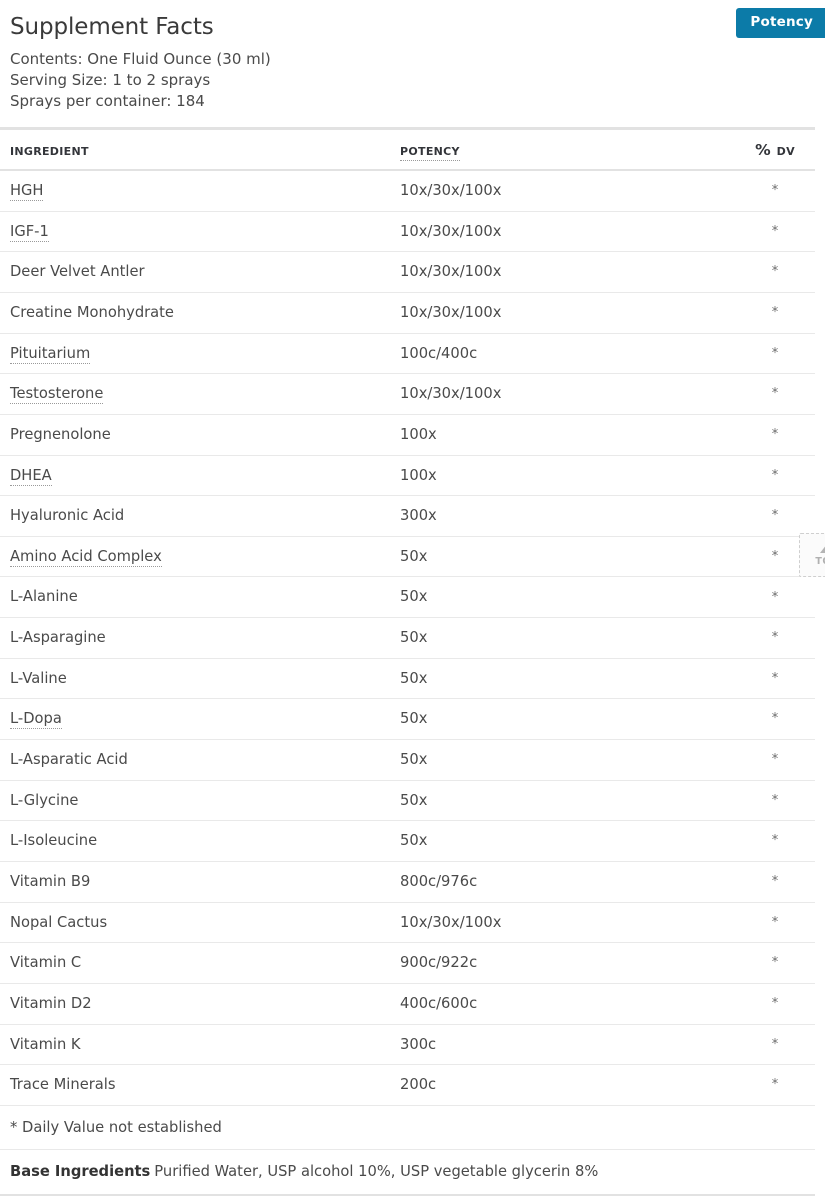  I want to click on cell-ingredient: Pregnenolone, so click(195, 435).